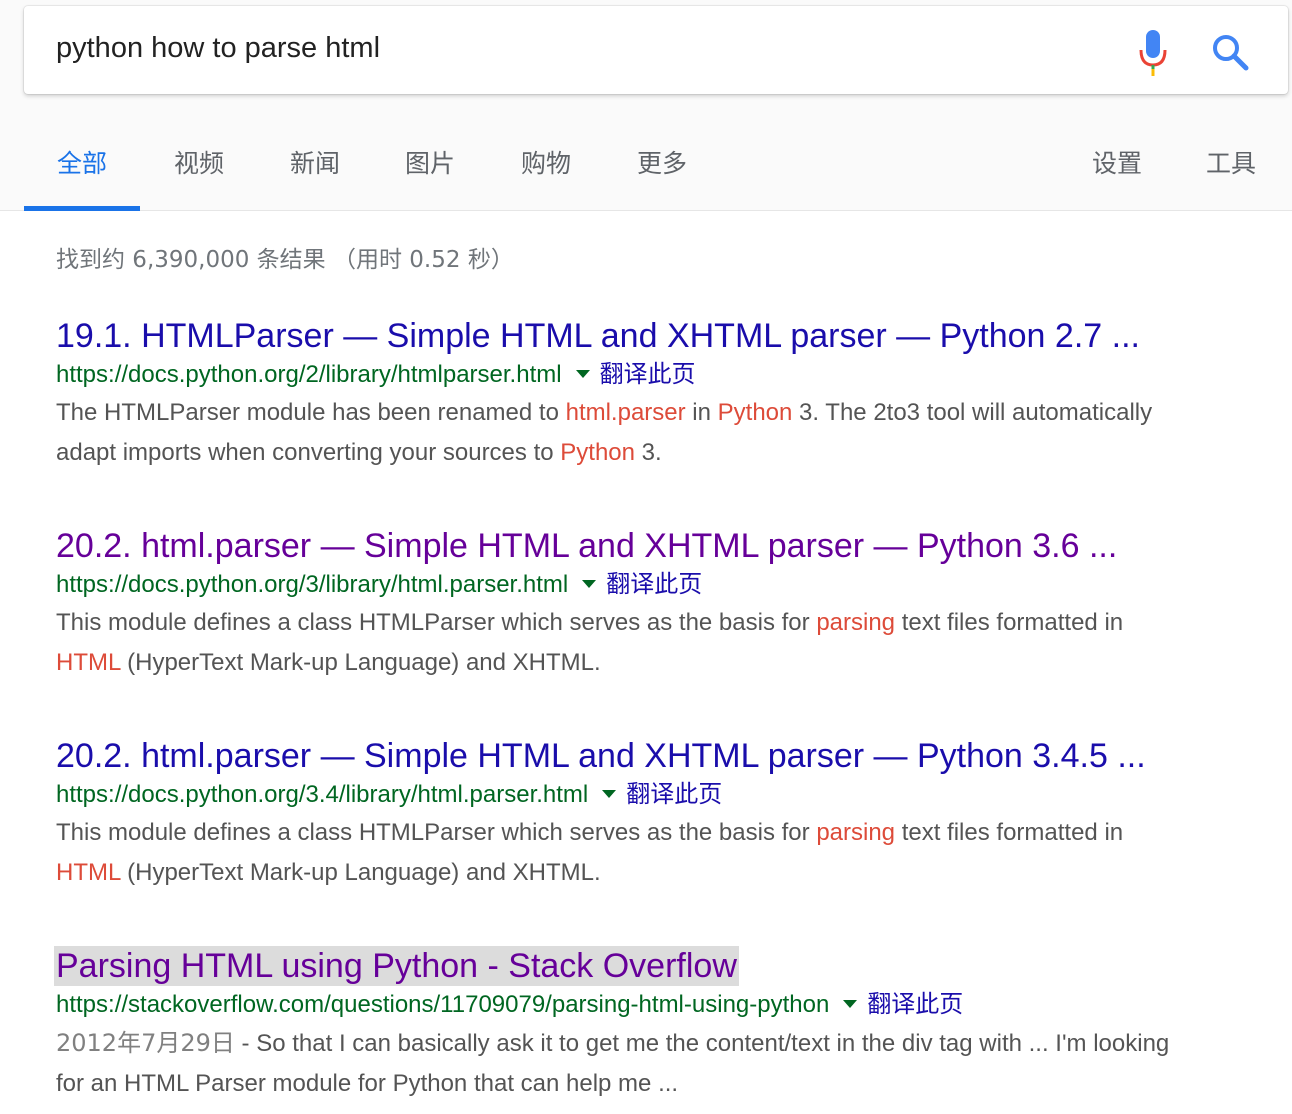  What do you see at coordinates (1153, 53) in the screenshot?
I see `microphone-icon` at bounding box center [1153, 53].